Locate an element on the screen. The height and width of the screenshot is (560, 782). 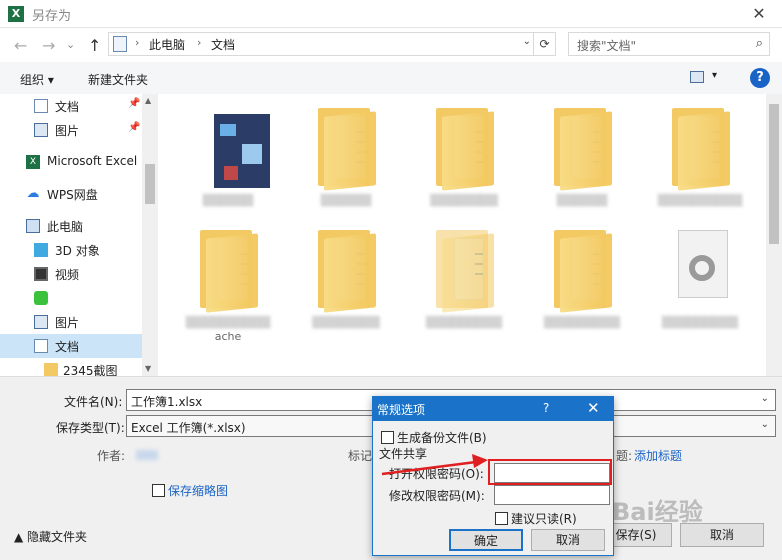
item-name: ▒▒▒▒▒▒▒▒ is located at coordinates (346, 322).